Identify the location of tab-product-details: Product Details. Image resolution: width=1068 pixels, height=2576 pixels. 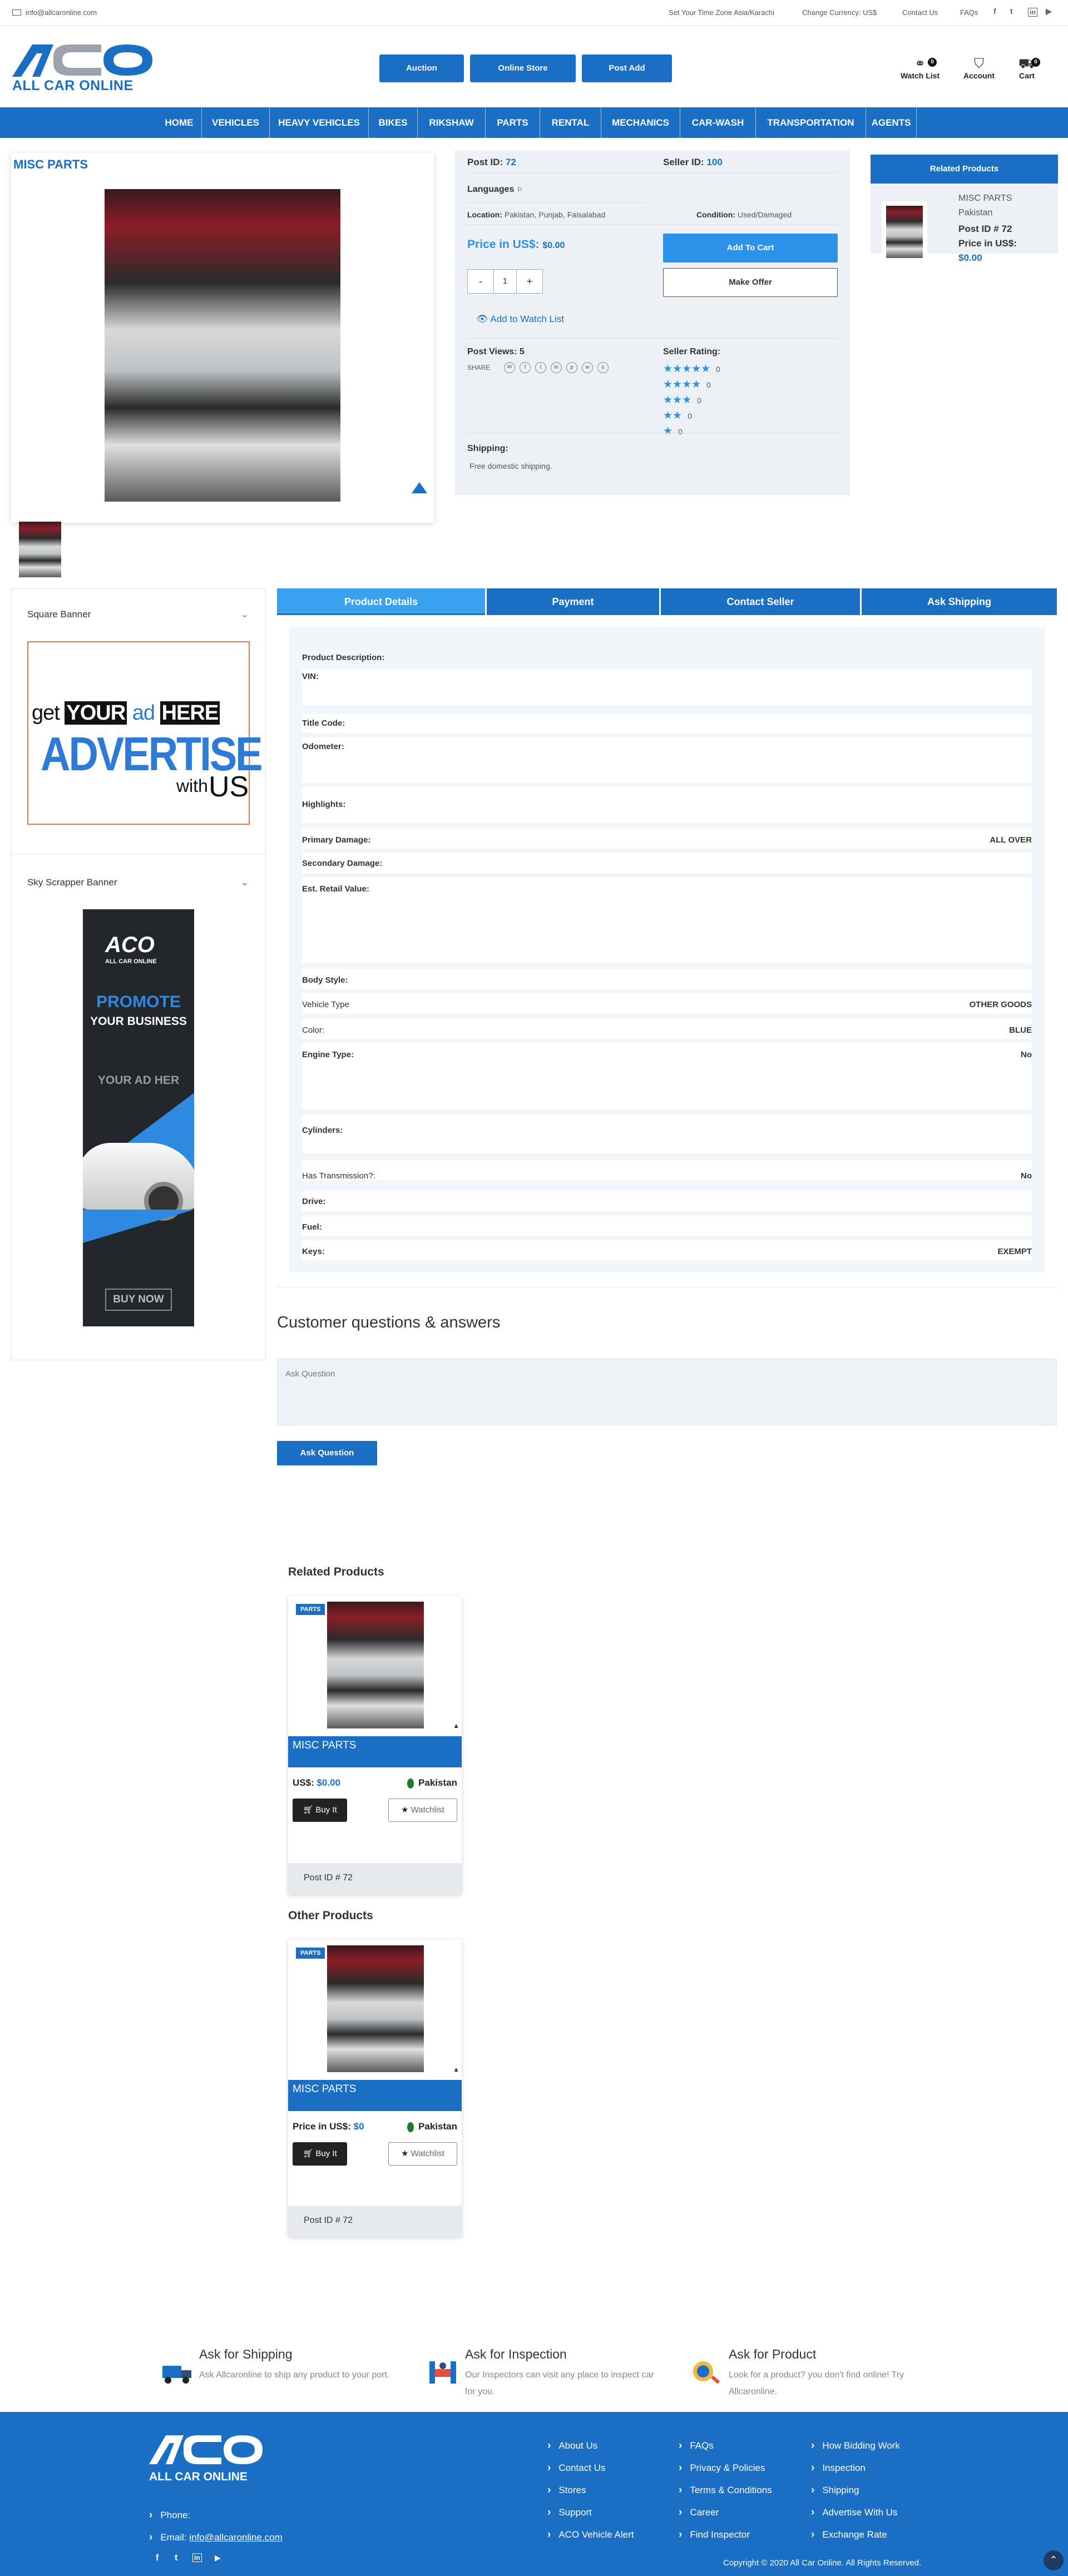
(381, 601).